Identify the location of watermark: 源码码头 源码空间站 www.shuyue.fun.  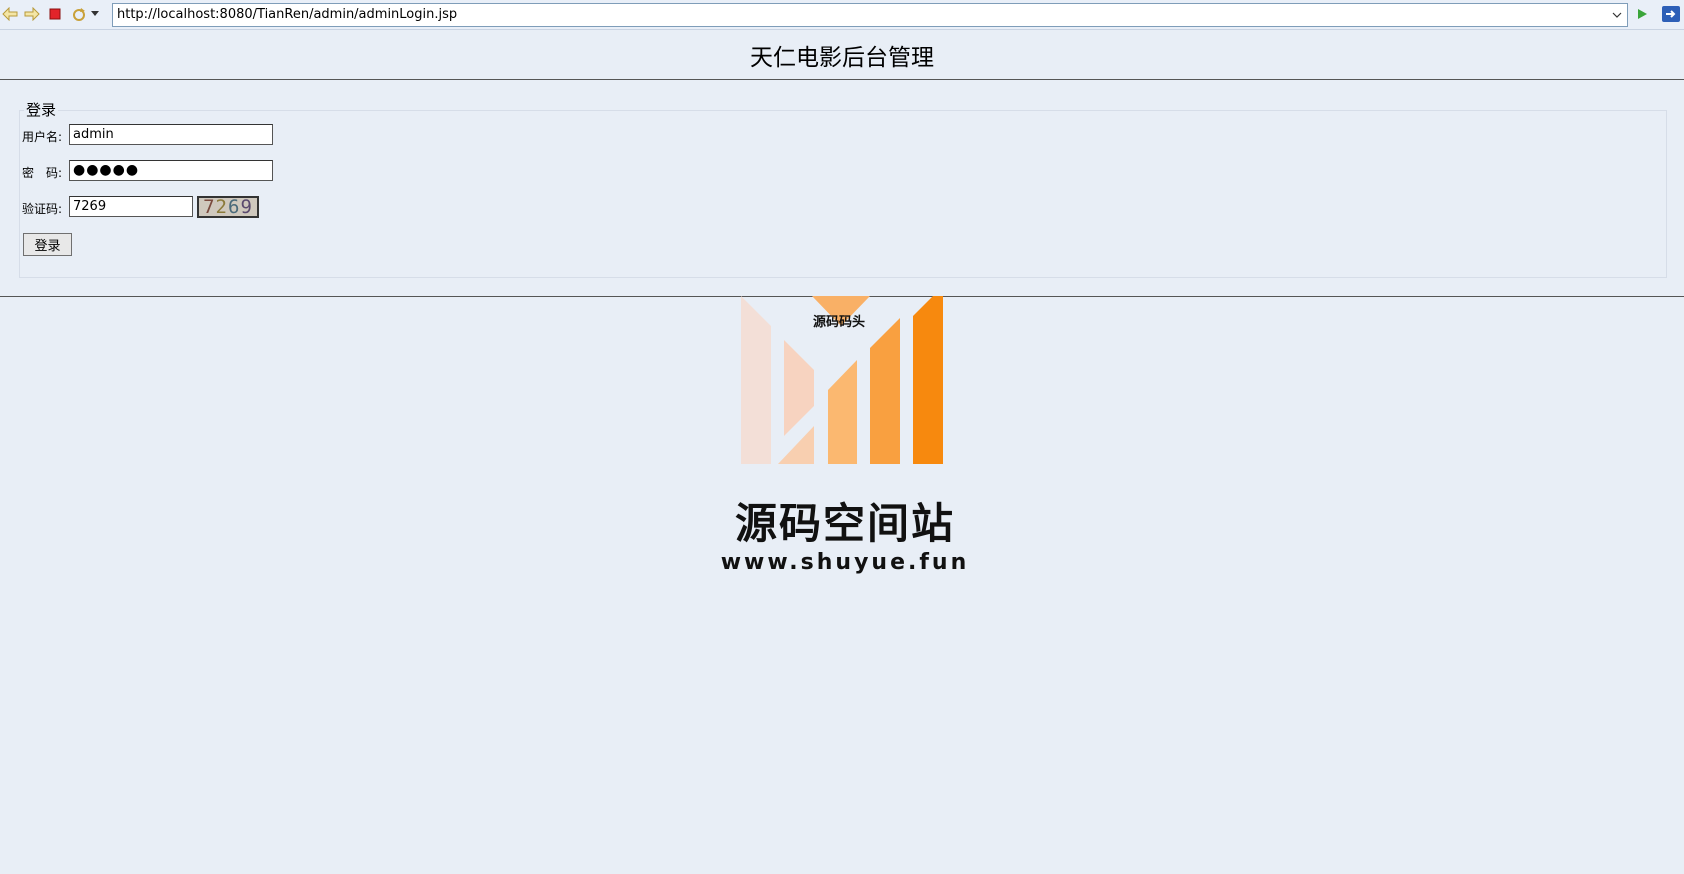
(845, 441).